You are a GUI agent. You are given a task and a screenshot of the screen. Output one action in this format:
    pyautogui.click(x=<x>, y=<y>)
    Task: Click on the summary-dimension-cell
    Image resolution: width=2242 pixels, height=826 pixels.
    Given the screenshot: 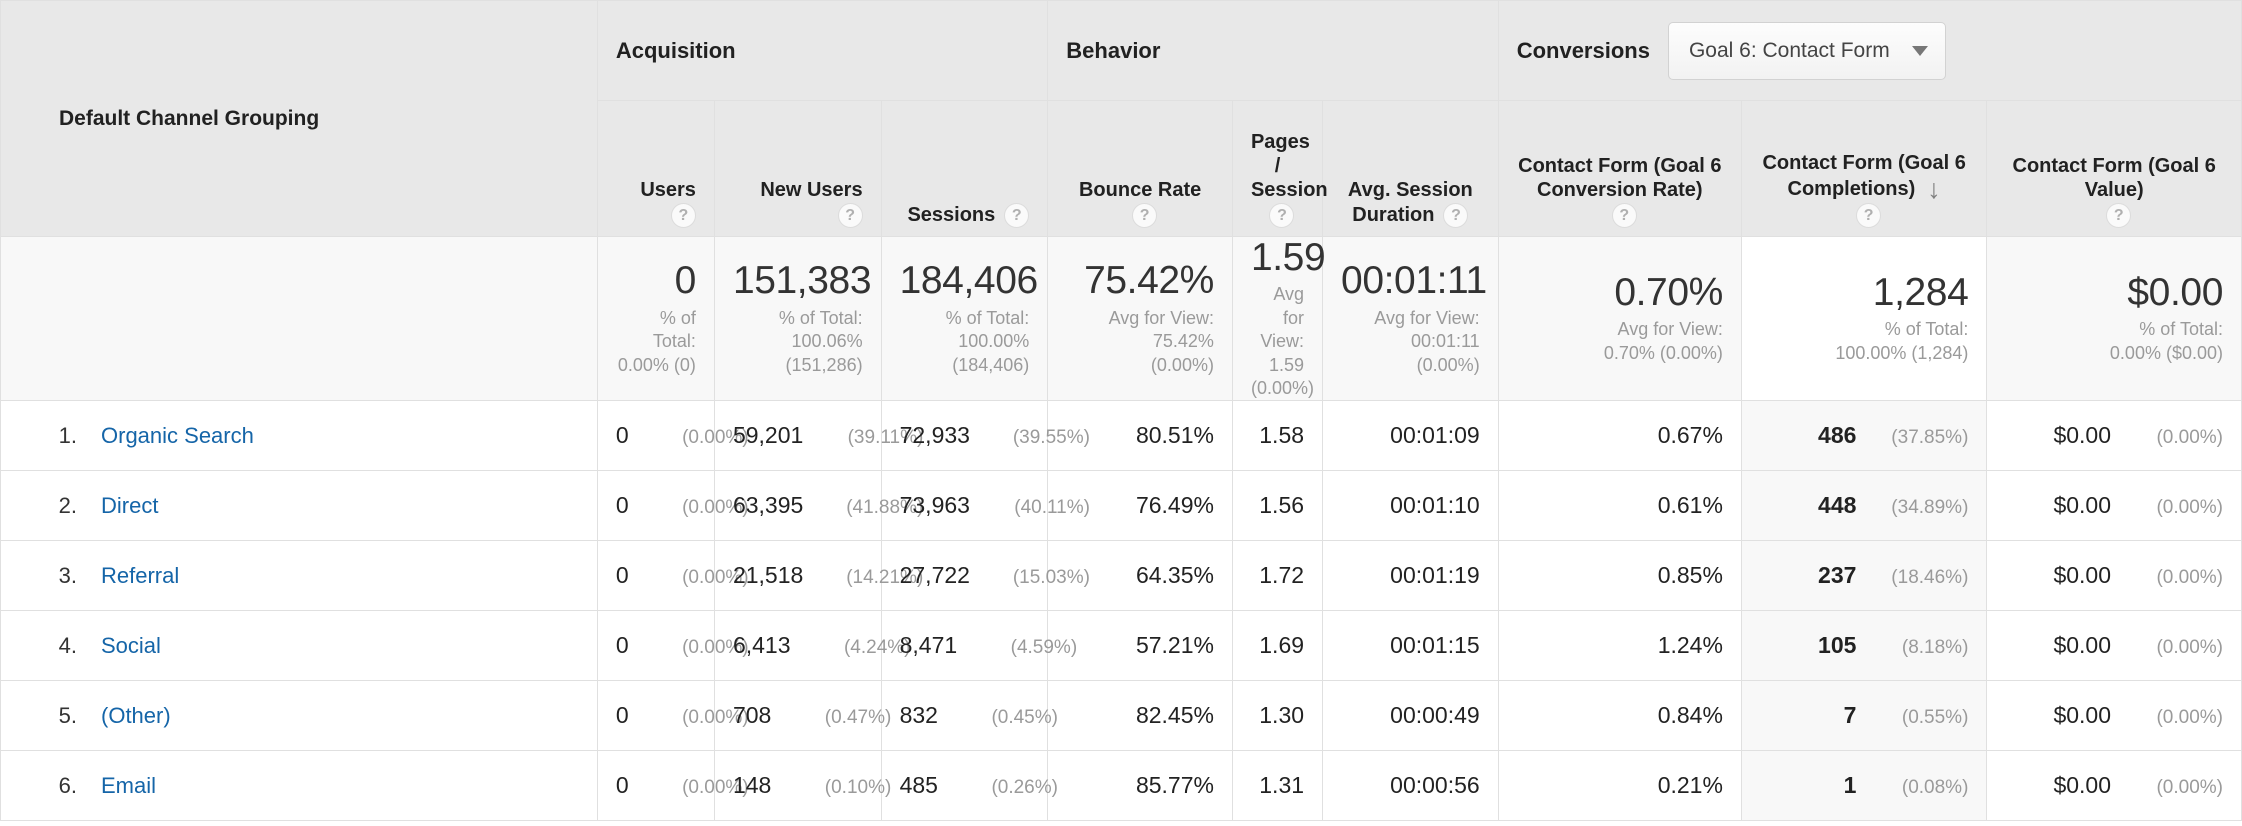 What is the action you would take?
    pyautogui.click(x=299, y=318)
    